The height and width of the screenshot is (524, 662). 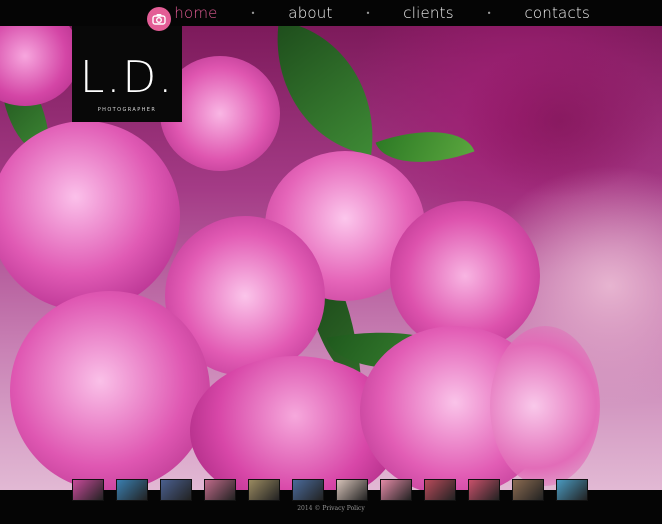 I want to click on thumb-coast, so click(x=132, y=490).